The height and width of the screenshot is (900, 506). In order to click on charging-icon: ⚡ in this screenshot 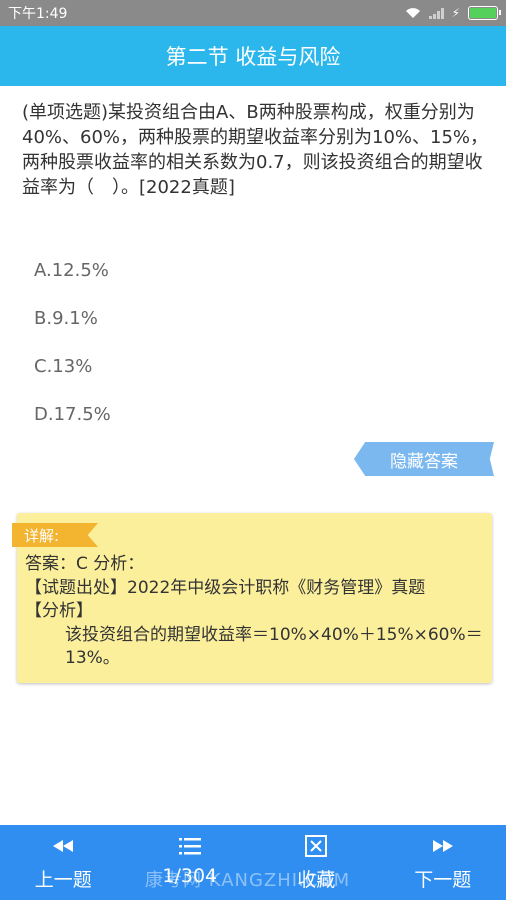, I will do `click(455, 13)`.